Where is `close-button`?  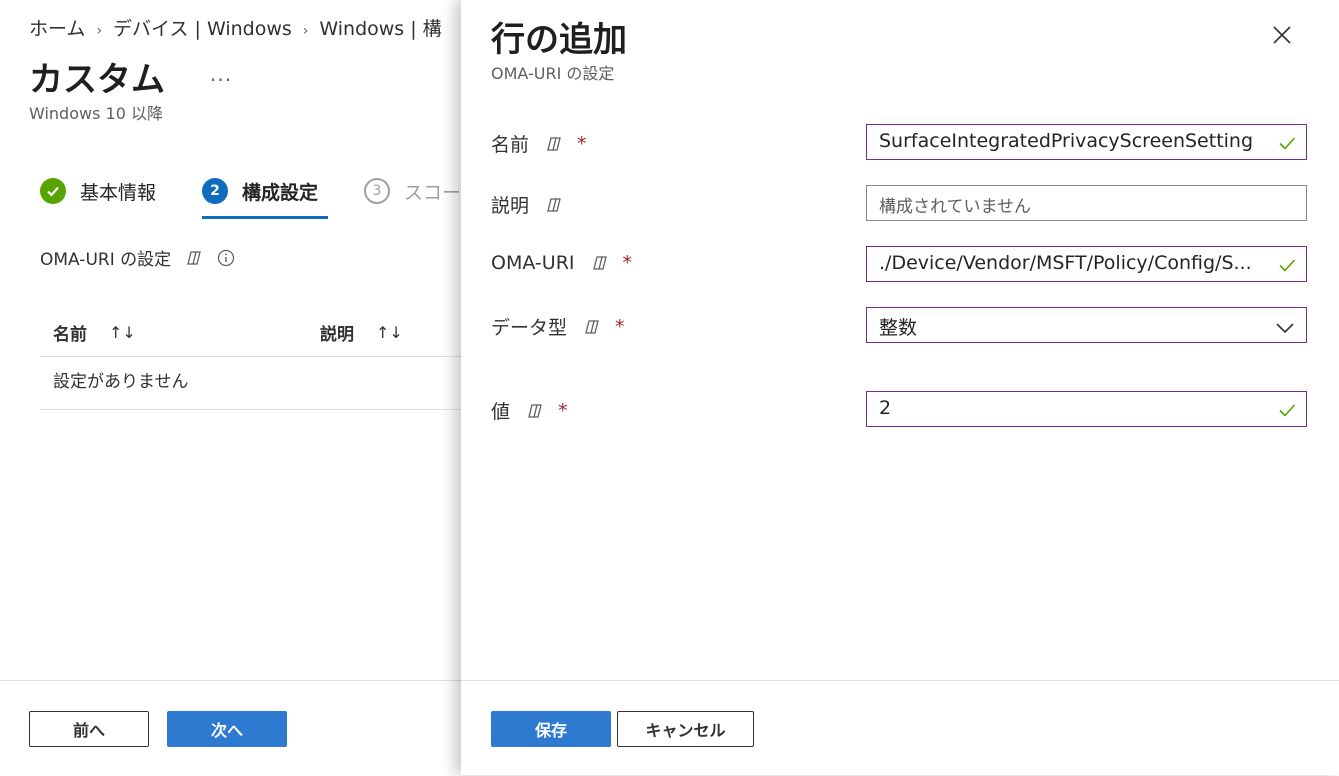 close-button is located at coordinates (1282, 35).